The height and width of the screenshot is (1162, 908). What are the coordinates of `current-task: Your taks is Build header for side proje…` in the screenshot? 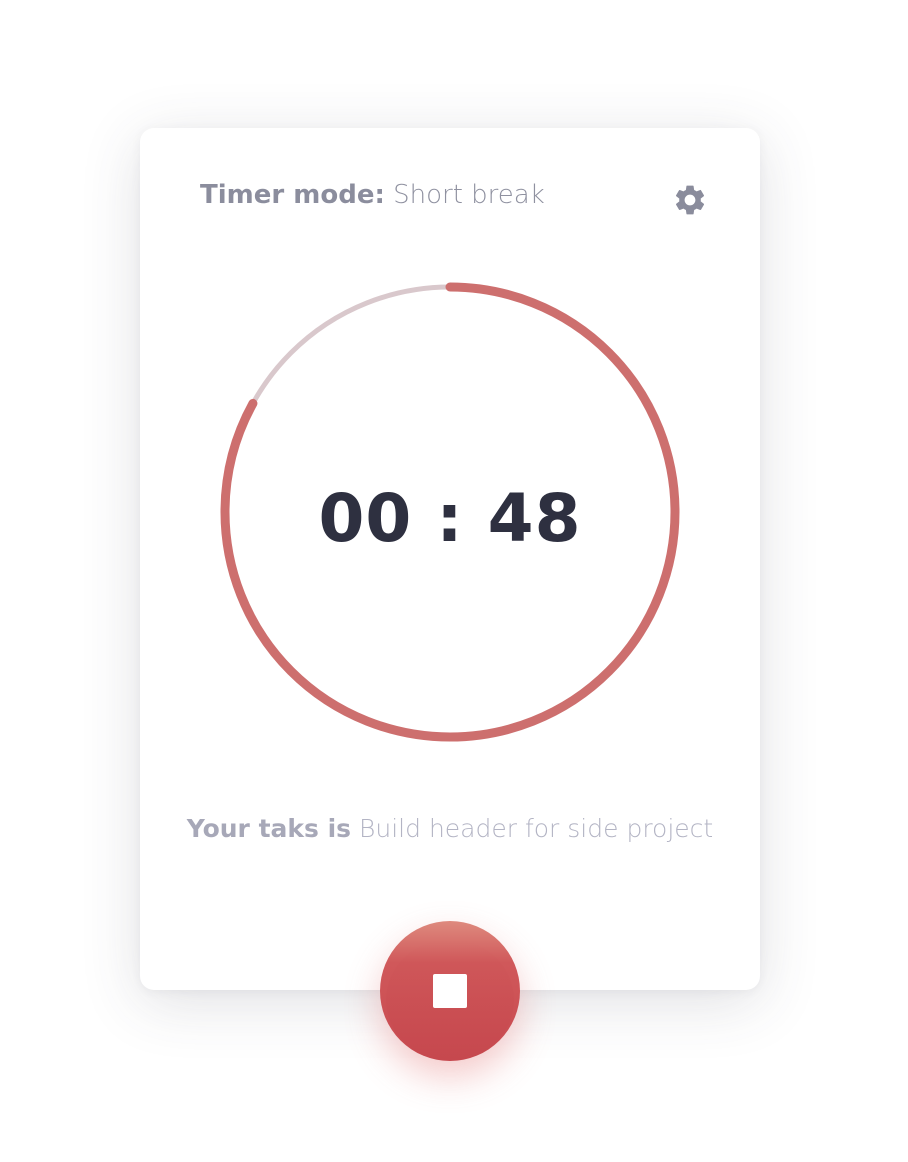 It's located at (450, 828).